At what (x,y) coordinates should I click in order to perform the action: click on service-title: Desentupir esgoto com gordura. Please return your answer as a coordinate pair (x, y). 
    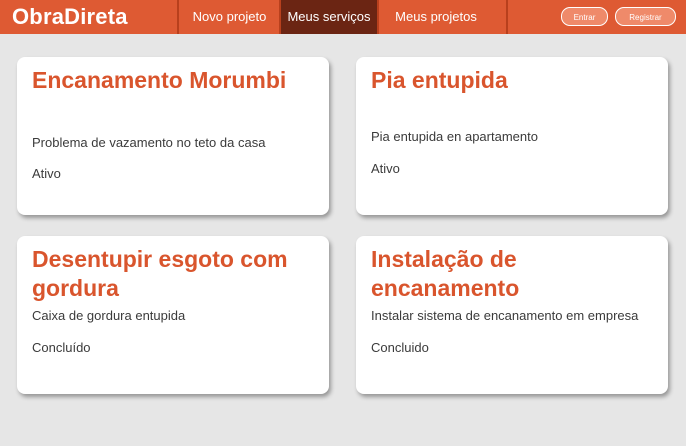
    Looking at the image, I should click on (160, 273).